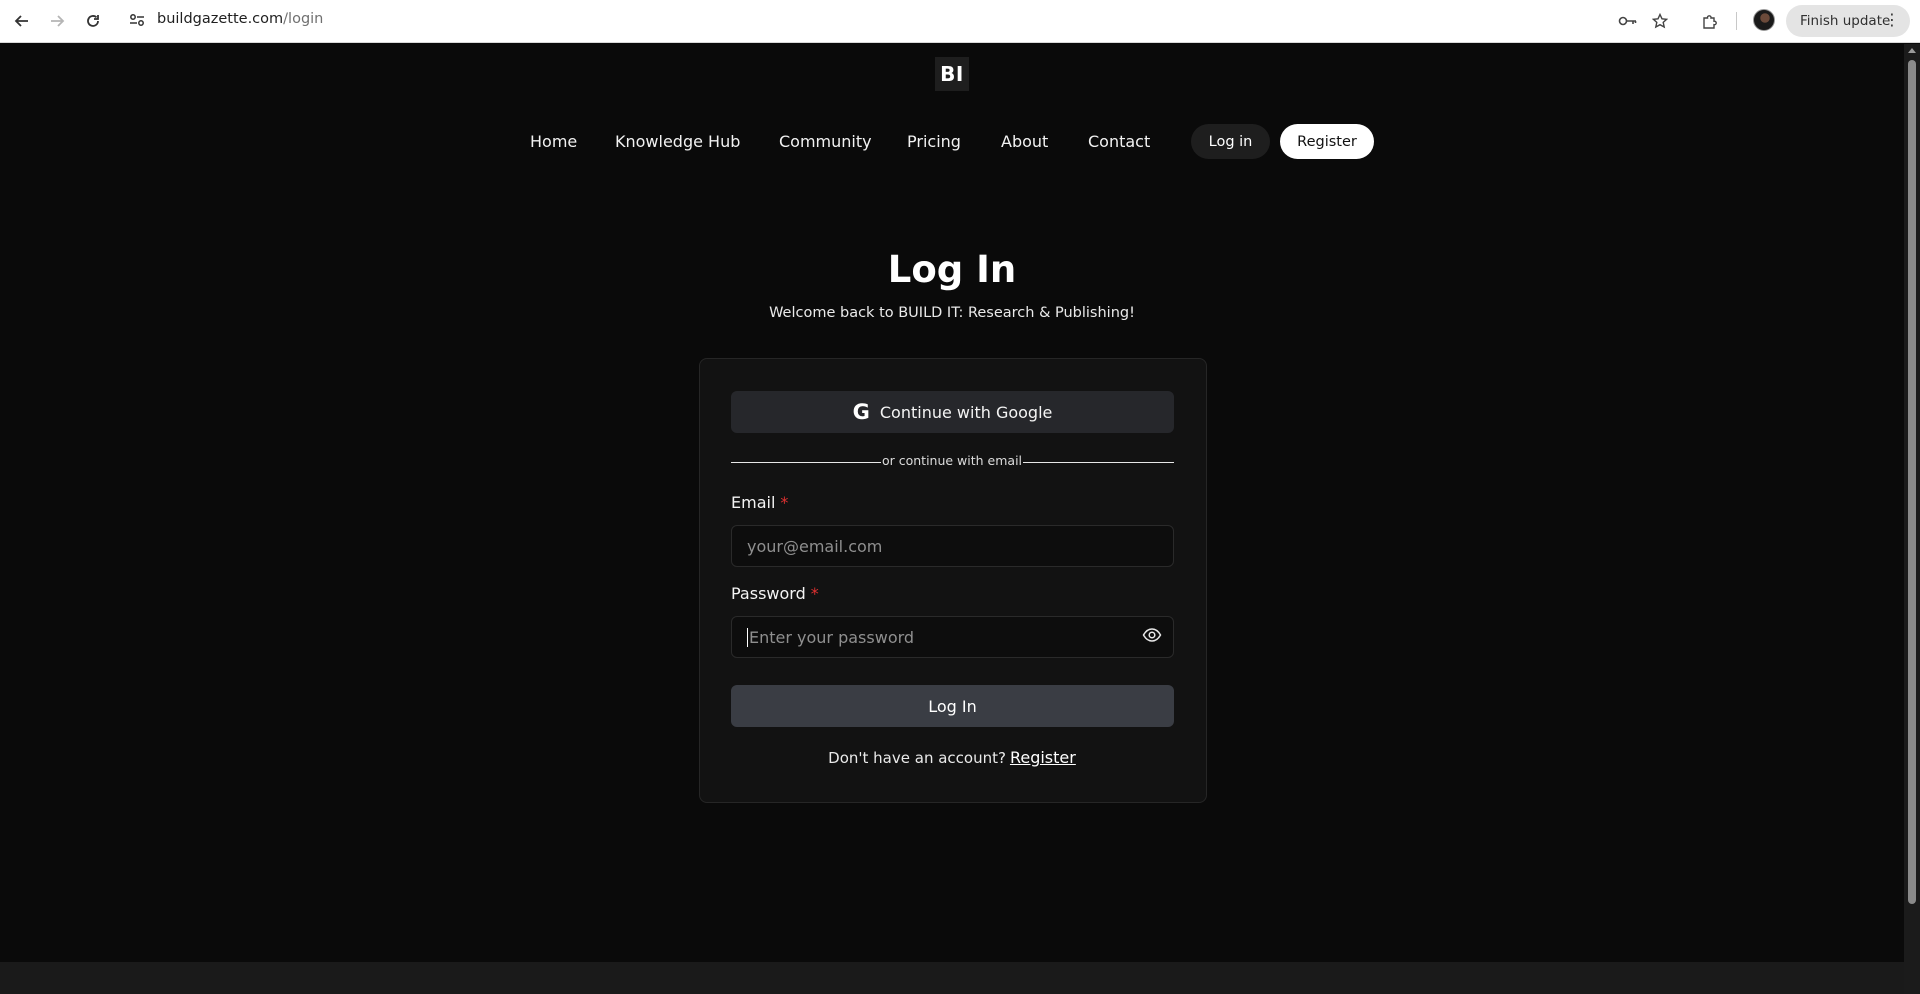 Image resolution: width=1920 pixels, height=994 pixels. What do you see at coordinates (1230, 141) in the screenshot?
I see `nav-login-button: Log in` at bounding box center [1230, 141].